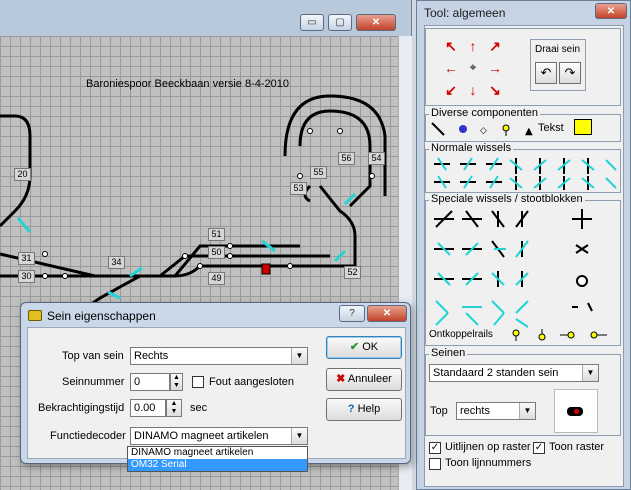 The height and width of the screenshot is (490, 631). What do you see at coordinates (266, 269) in the screenshot?
I see `signal-marker` at bounding box center [266, 269].